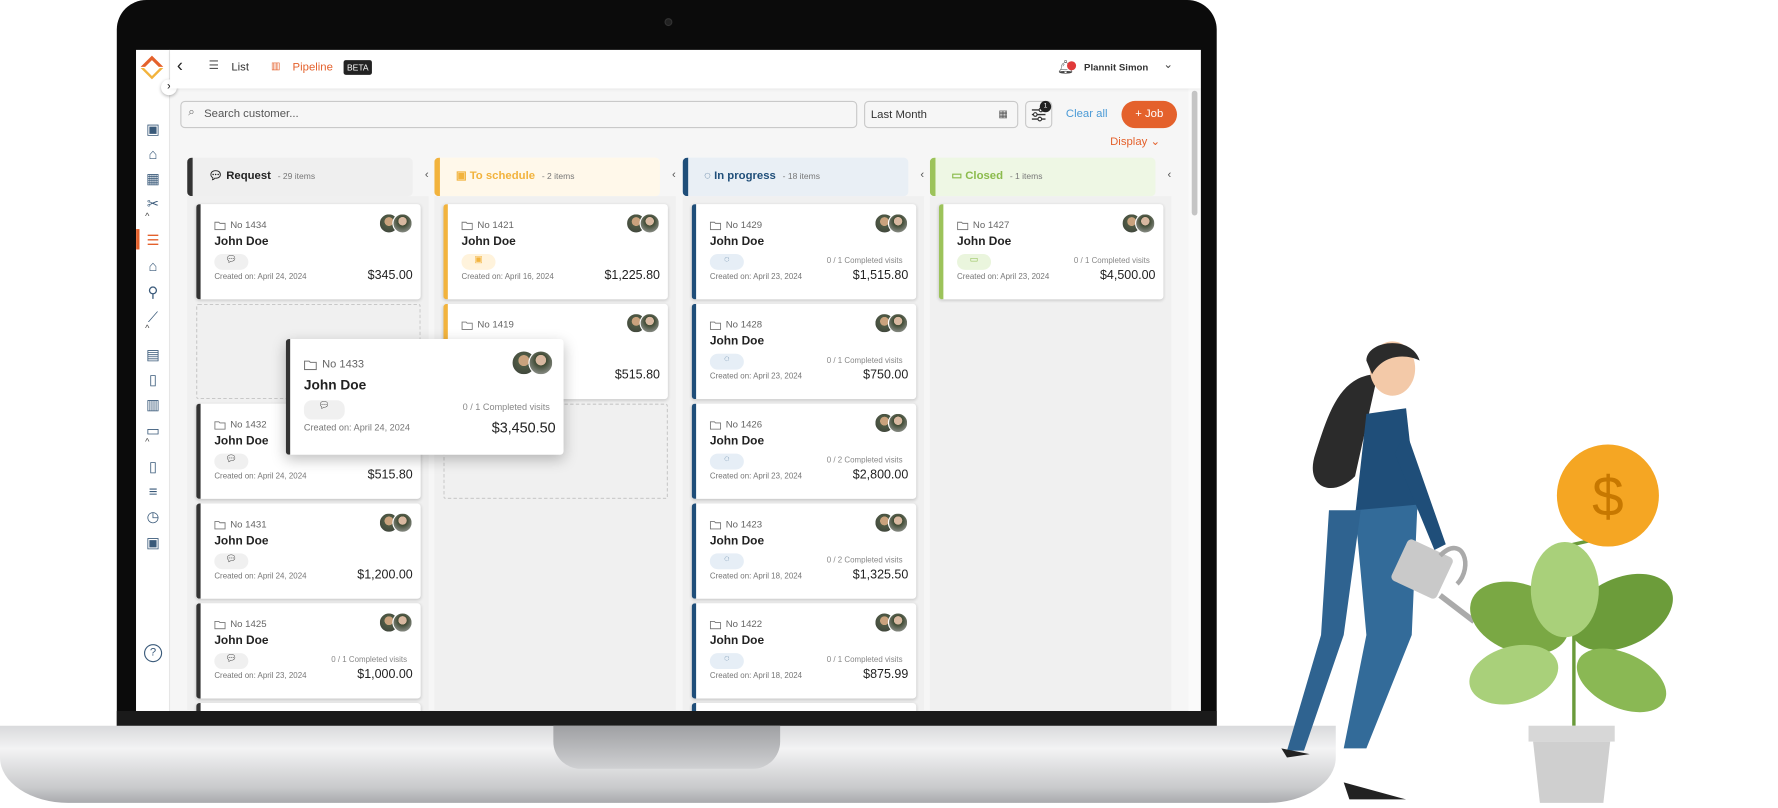 The width and height of the screenshot is (1778, 808). Describe the element at coordinates (756, 576) in the screenshot. I see `created-date: Created on: April 18, 2024` at that location.